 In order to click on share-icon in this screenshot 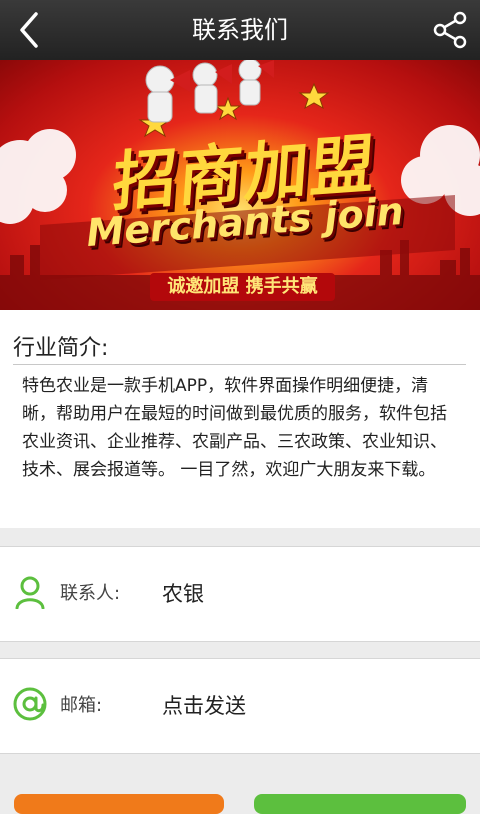, I will do `click(450, 30)`.